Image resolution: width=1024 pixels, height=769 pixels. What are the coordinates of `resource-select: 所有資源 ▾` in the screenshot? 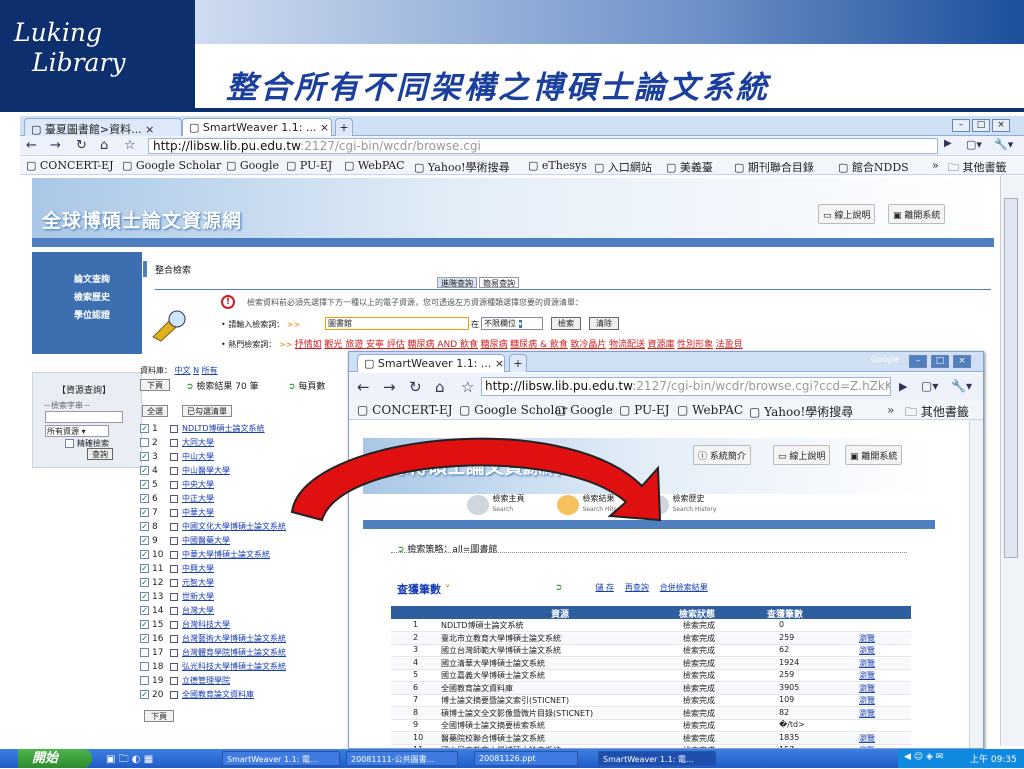 It's located at (77, 431).